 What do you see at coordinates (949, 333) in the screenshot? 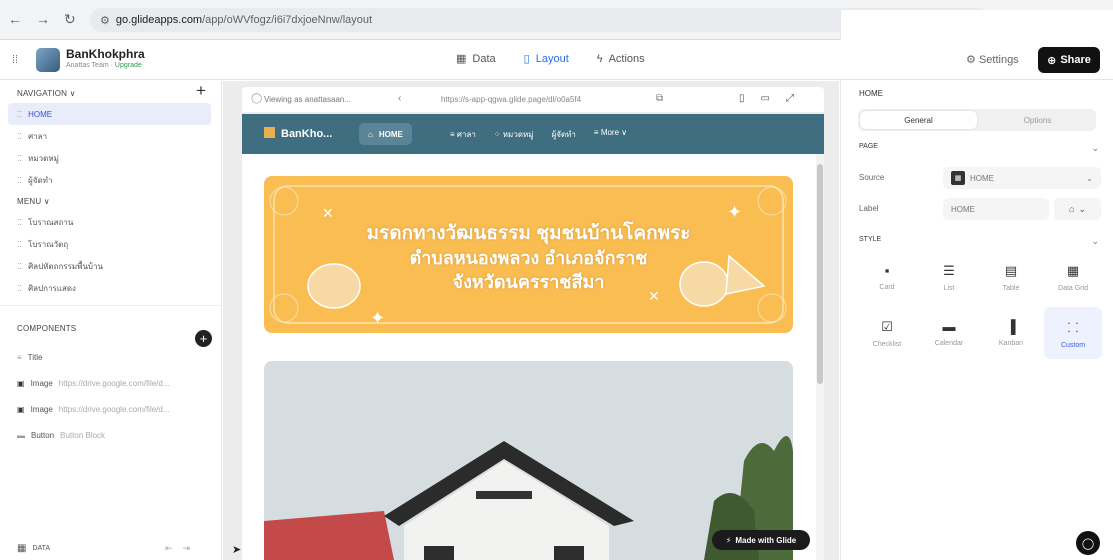
I see `style-calendar: ▬ Calendar` at bounding box center [949, 333].